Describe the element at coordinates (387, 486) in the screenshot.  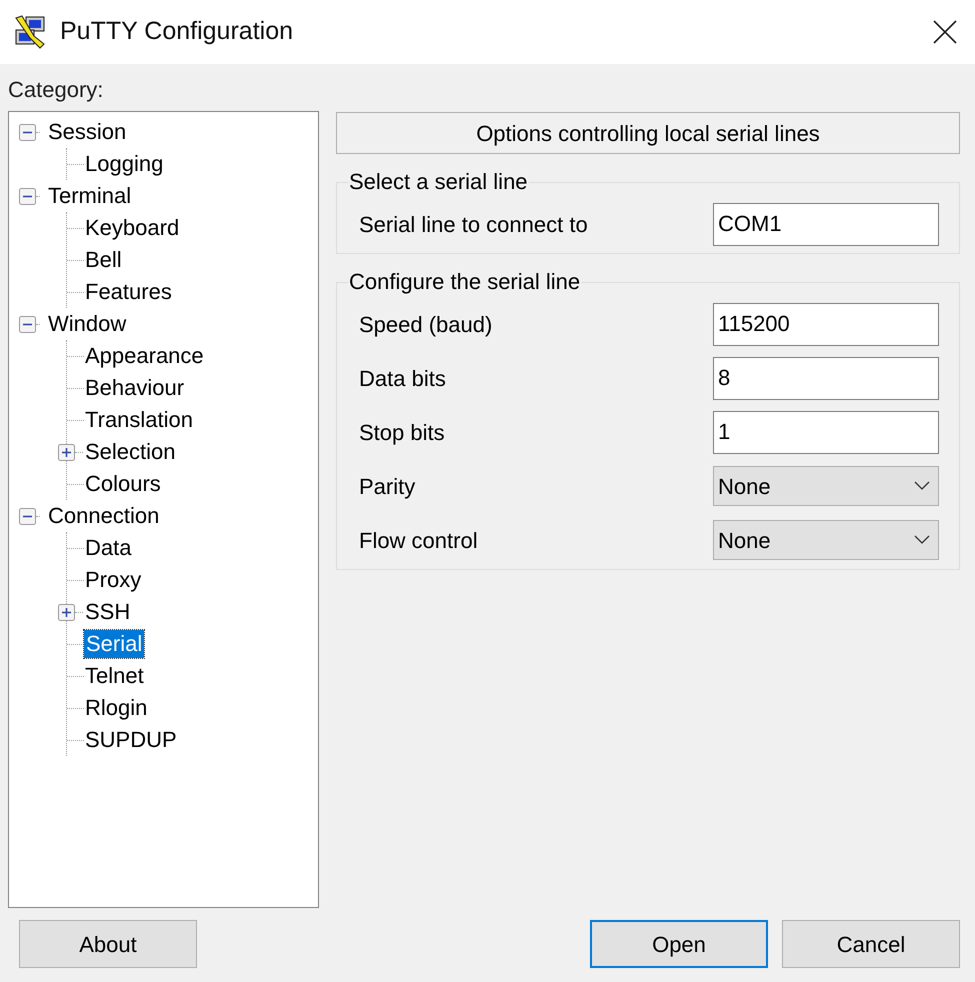
I see `field-label: Parity` at that location.